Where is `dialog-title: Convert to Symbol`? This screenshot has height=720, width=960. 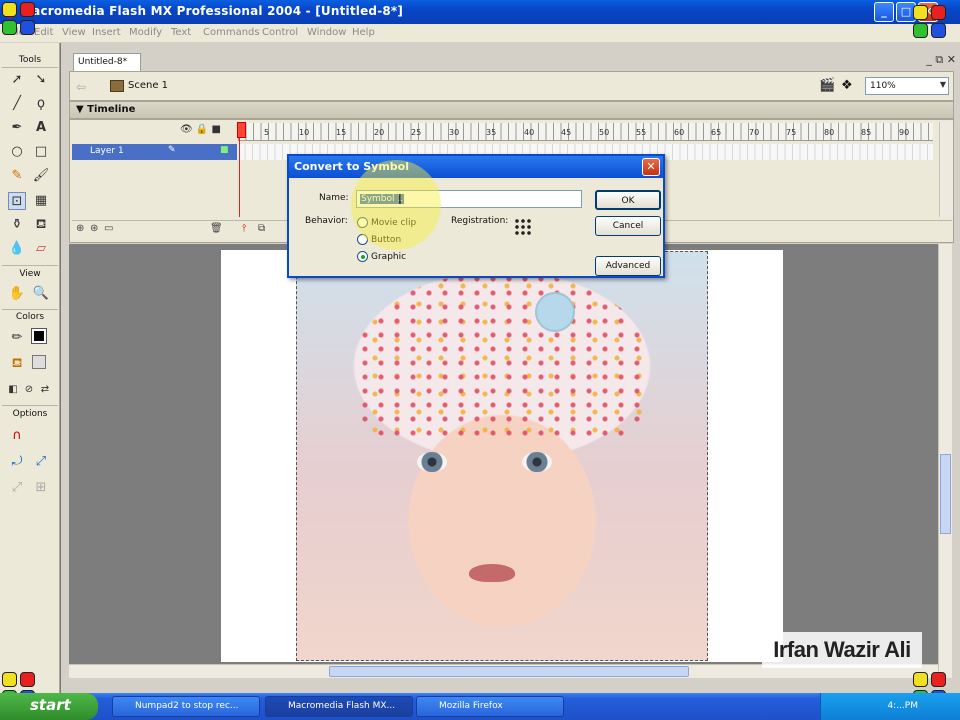 dialog-title: Convert to Symbol is located at coordinates (476, 167).